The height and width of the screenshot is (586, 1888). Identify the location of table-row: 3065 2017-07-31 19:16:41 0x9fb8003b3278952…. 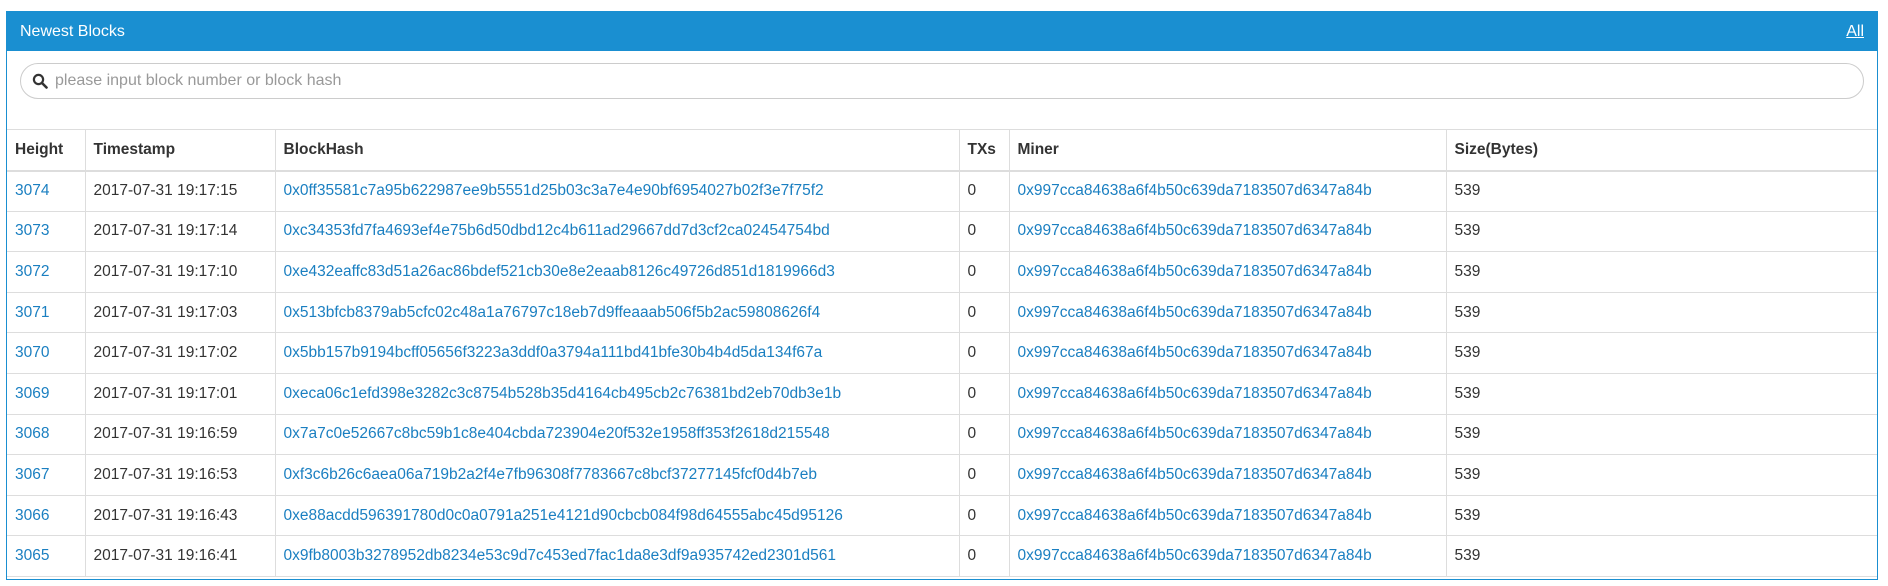
(942, 556).